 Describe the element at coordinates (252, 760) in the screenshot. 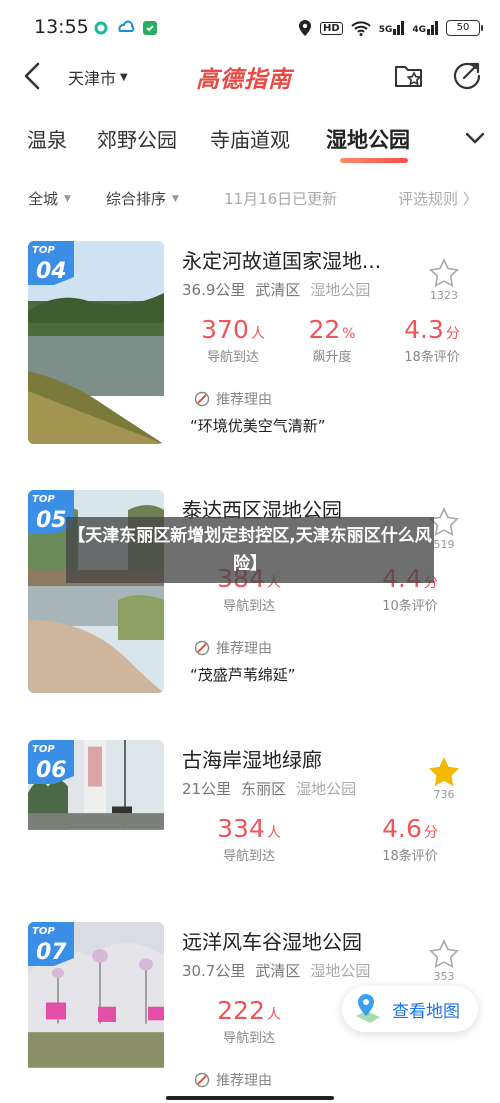

I see `place-title: 古海岸湿地绿廊` at that location.